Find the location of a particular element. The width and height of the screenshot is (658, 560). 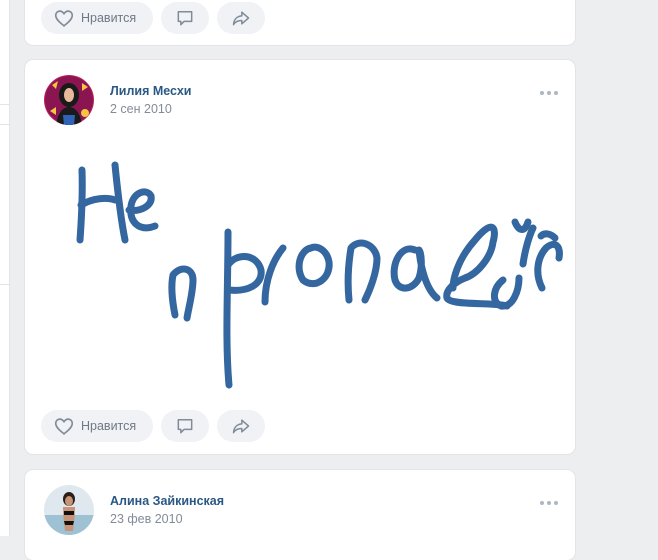

post-card-previous: Нравится is located at coordinates (300, 22).